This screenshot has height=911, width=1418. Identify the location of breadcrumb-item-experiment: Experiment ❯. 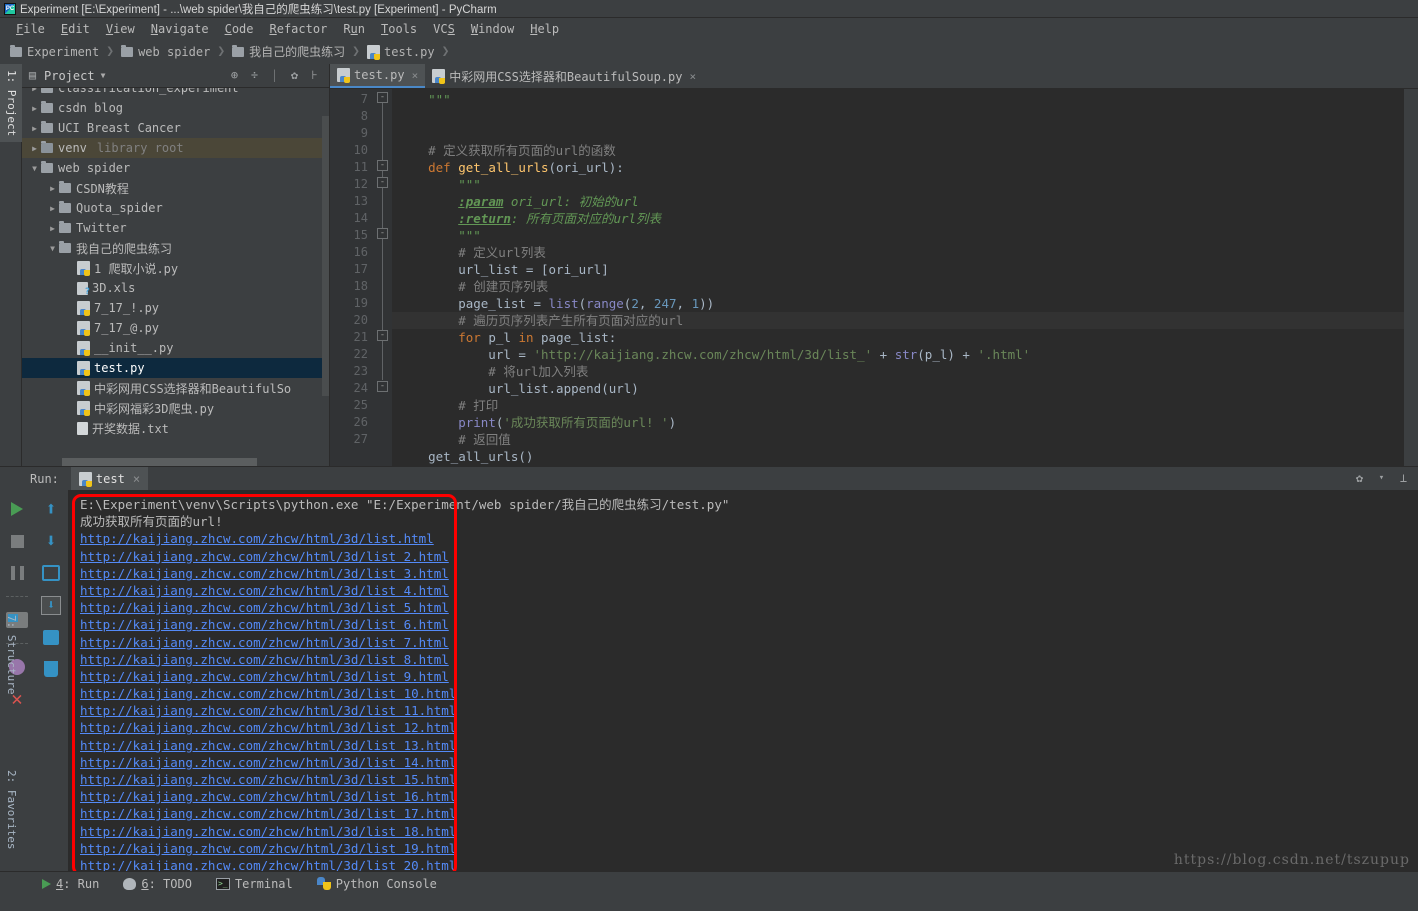
(65, 51).